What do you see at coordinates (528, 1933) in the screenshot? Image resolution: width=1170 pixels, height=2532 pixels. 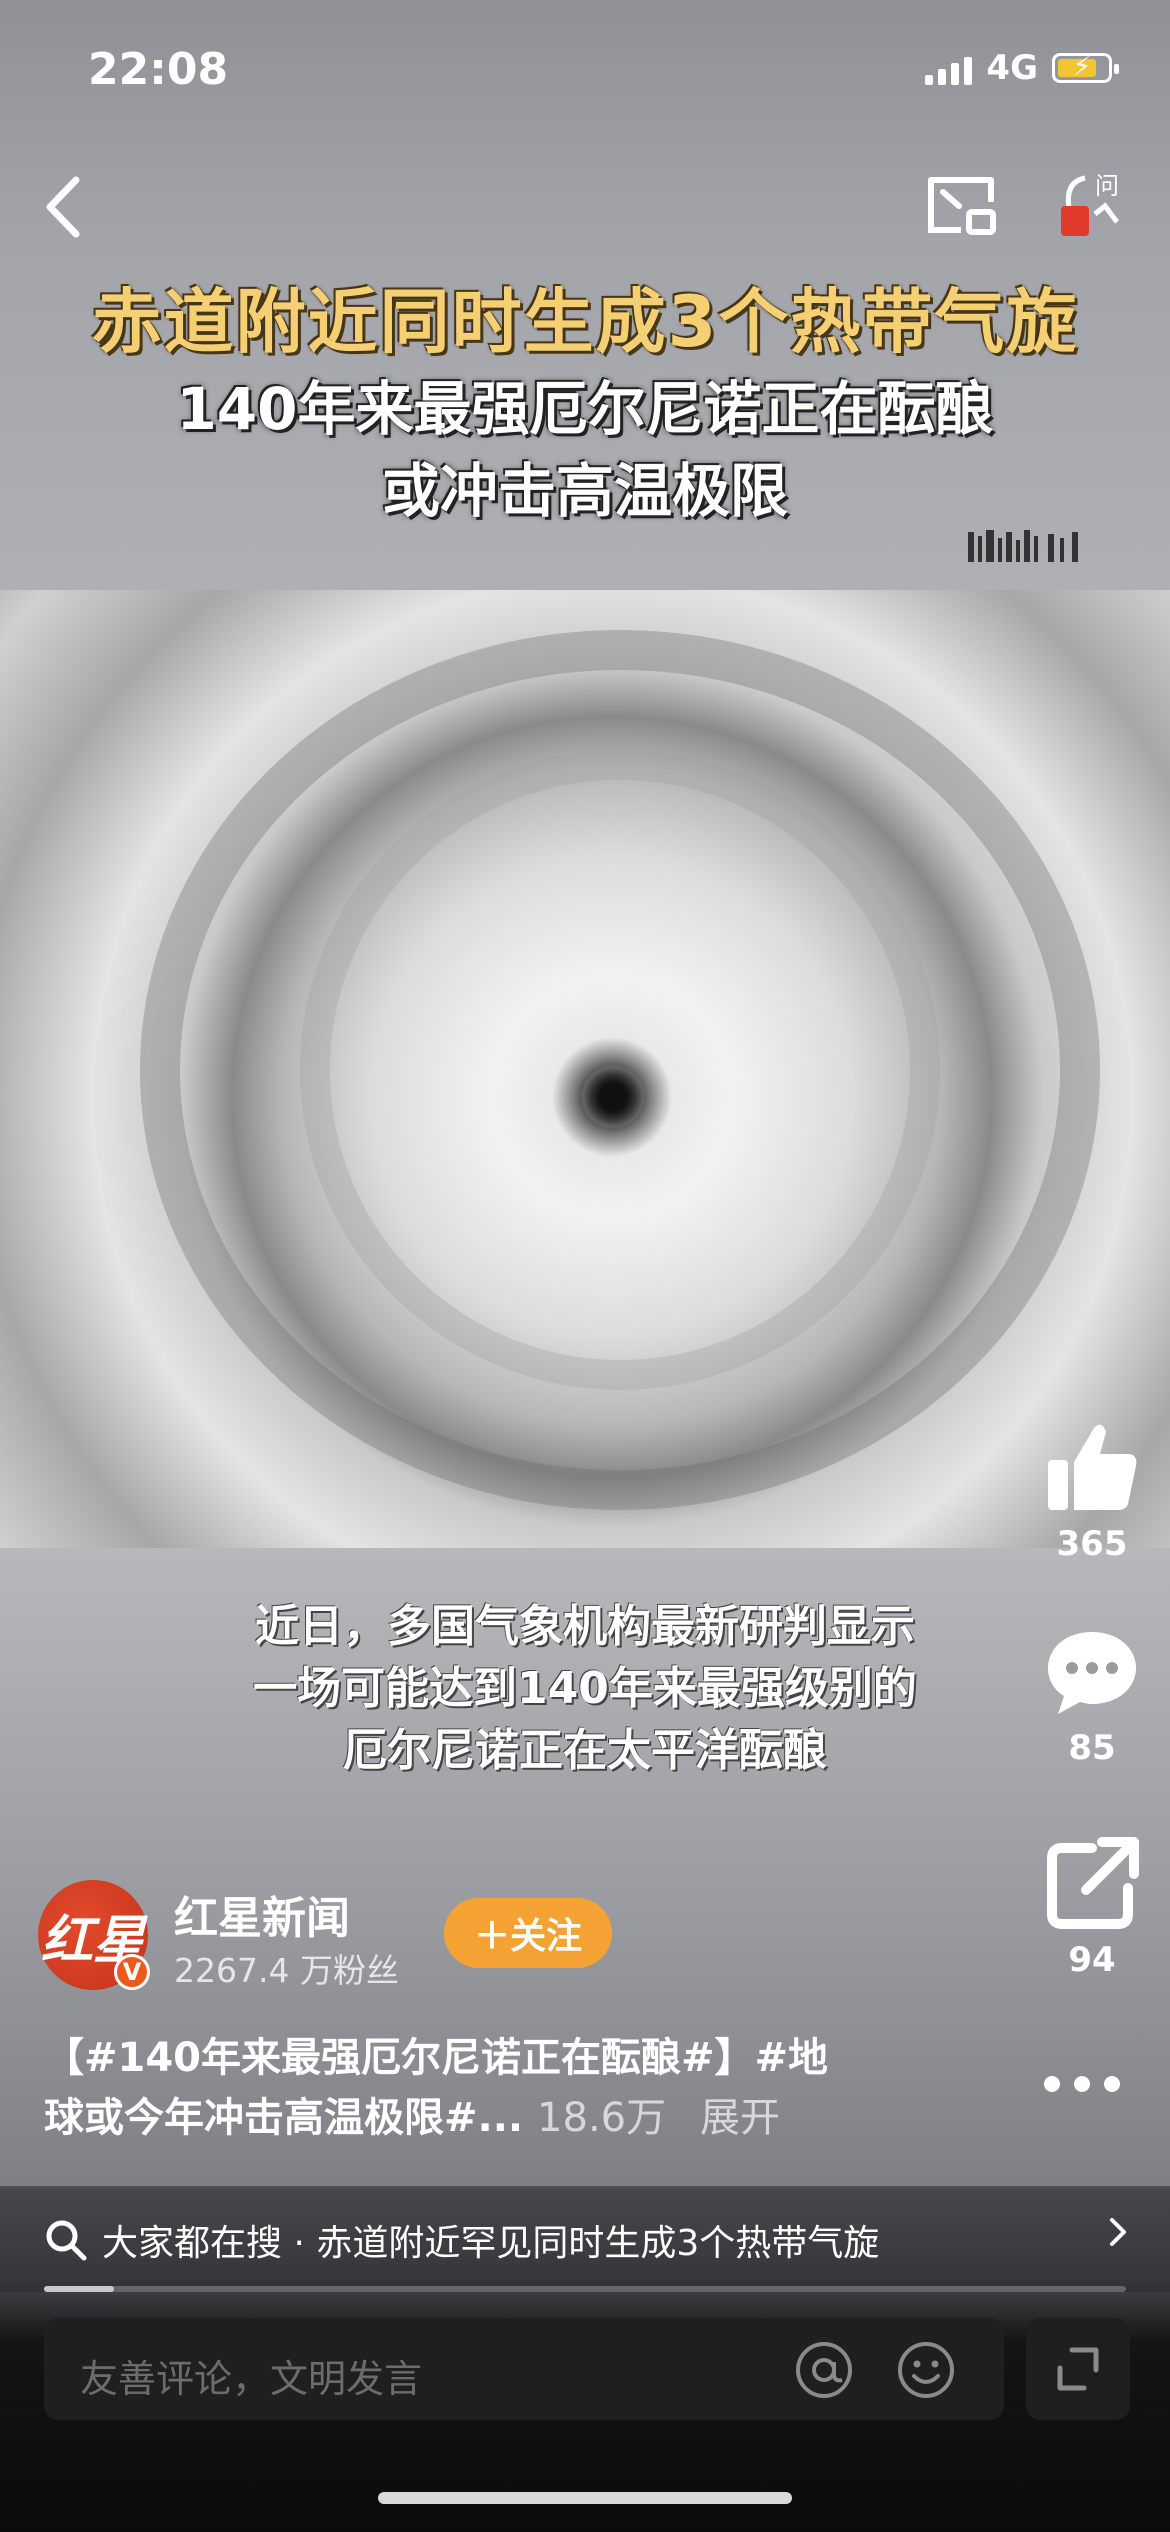 I see `follow-button: ＋关注` at bounding box center [528, 1933].